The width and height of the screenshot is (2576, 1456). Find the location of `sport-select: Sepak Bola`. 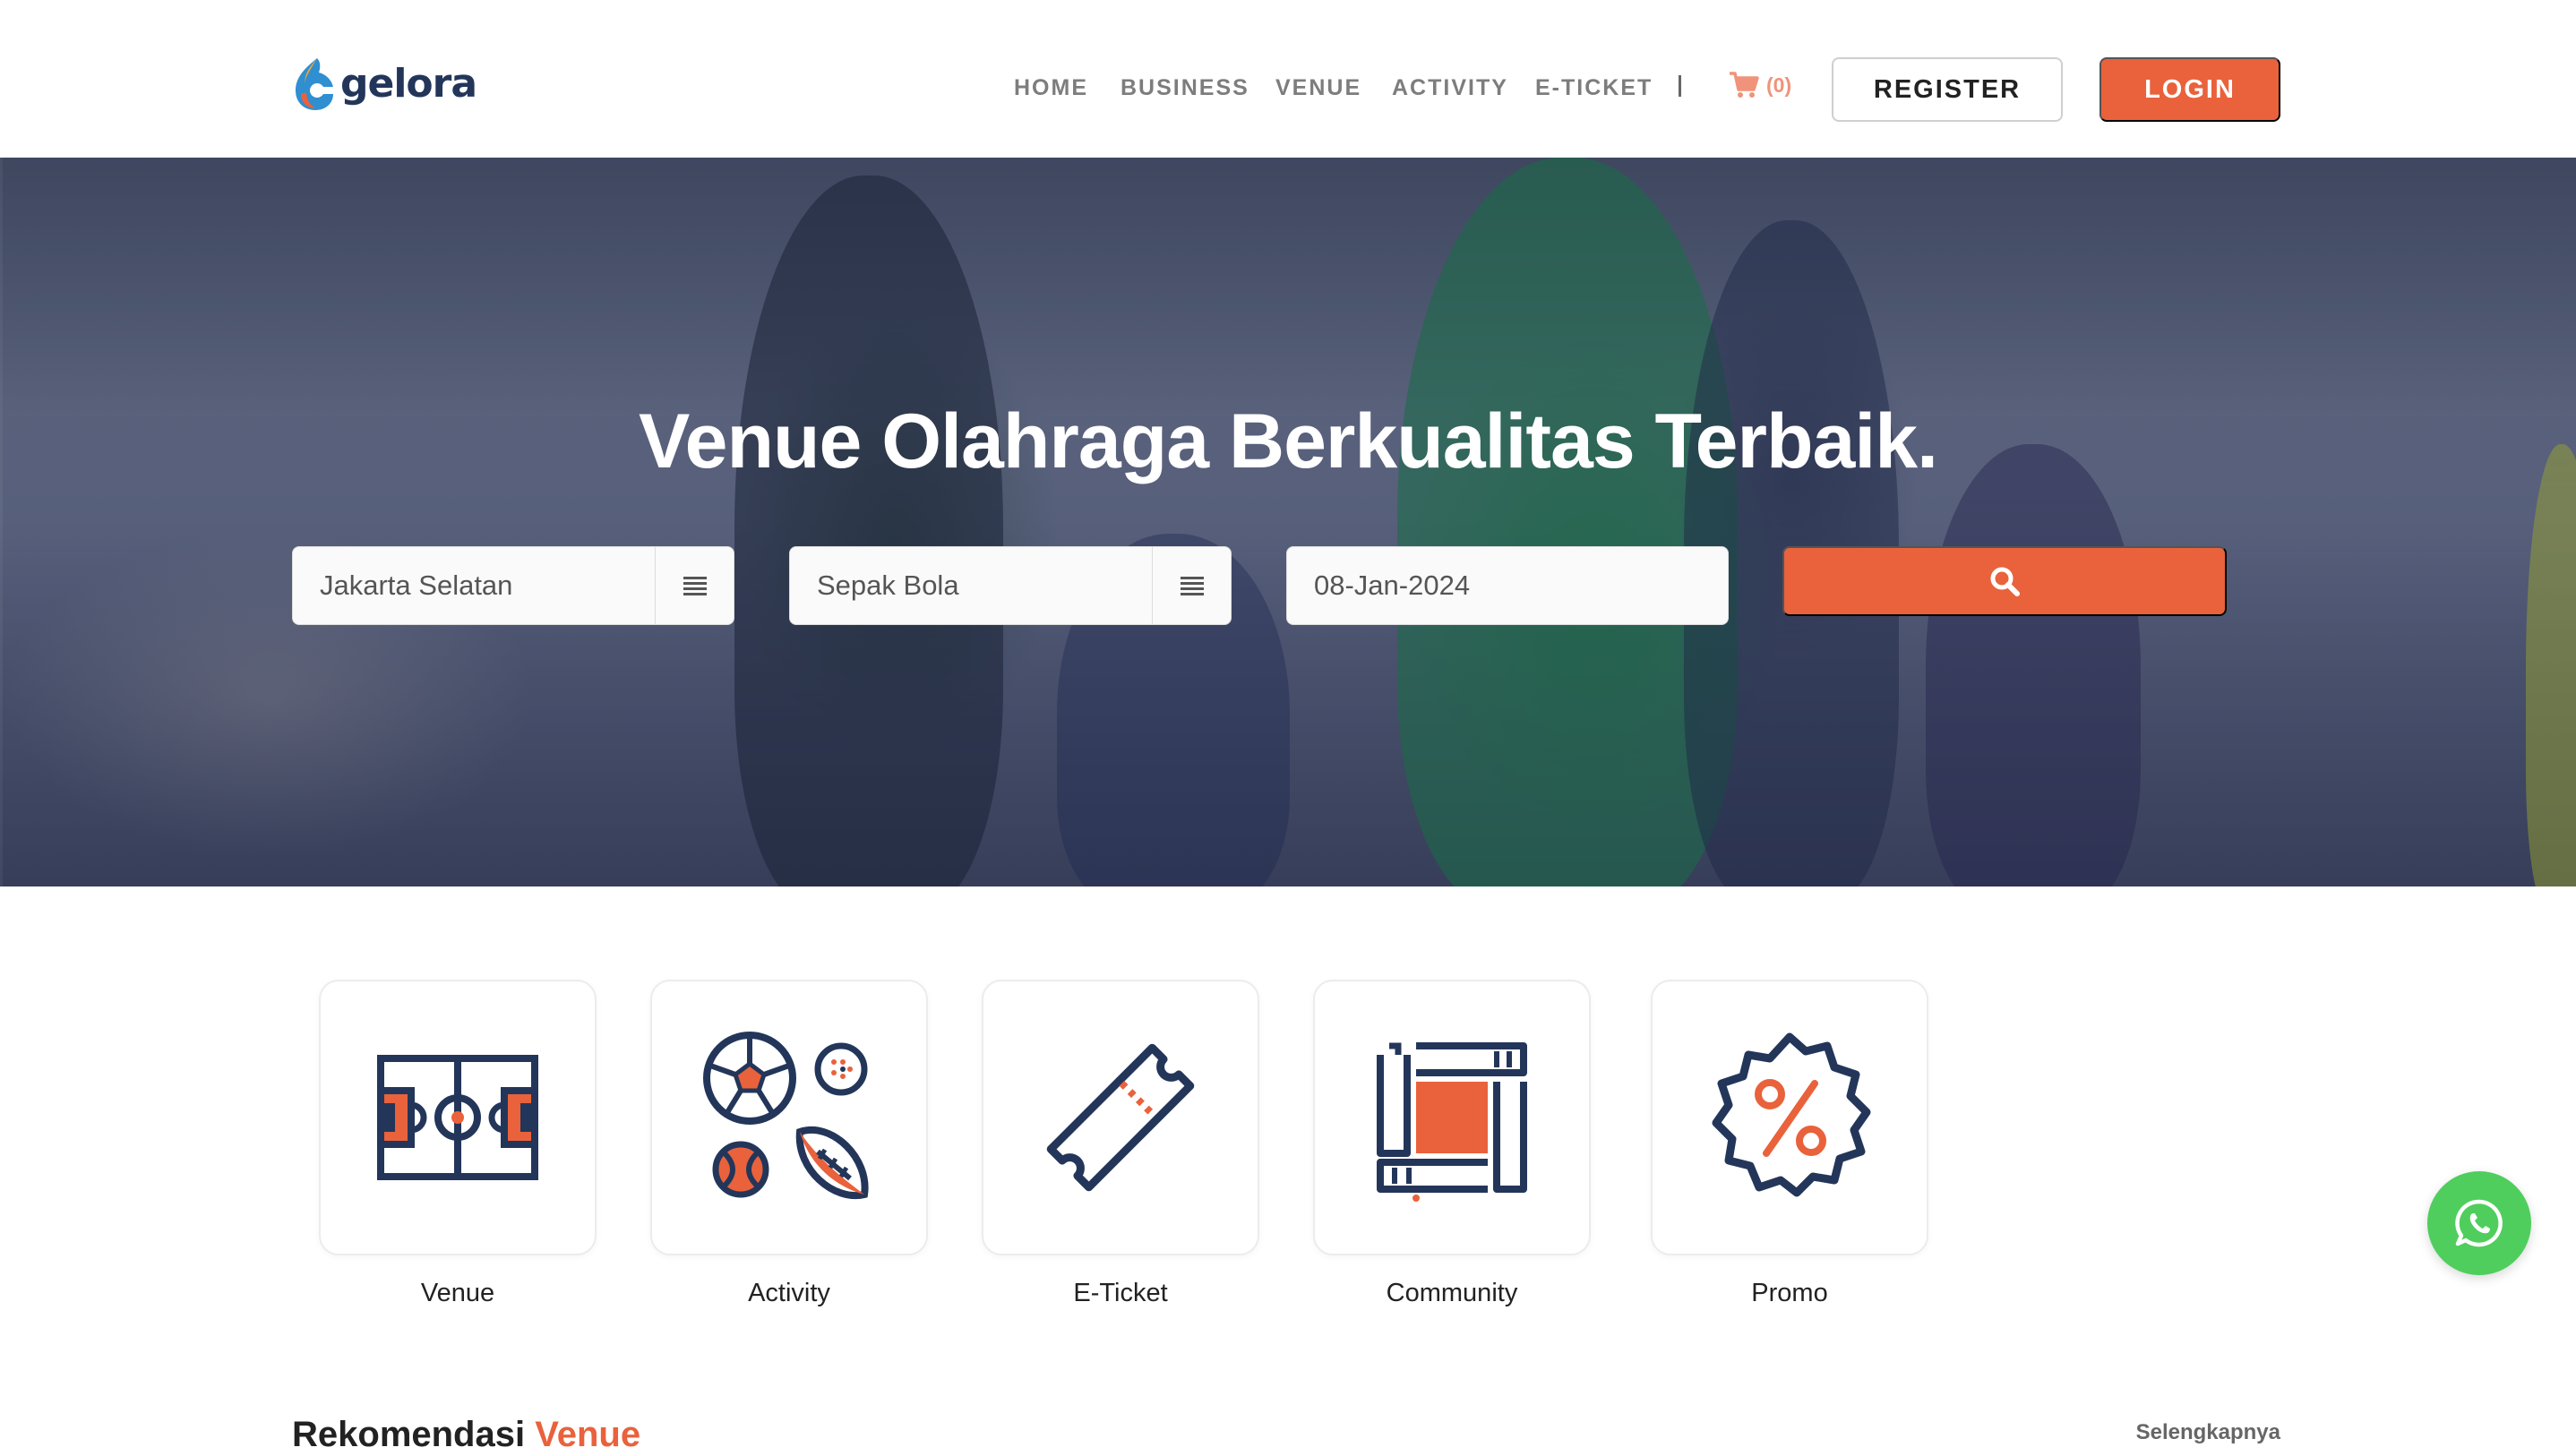

sport-select: Sepak Bola is located at coordinates (1010, 585).